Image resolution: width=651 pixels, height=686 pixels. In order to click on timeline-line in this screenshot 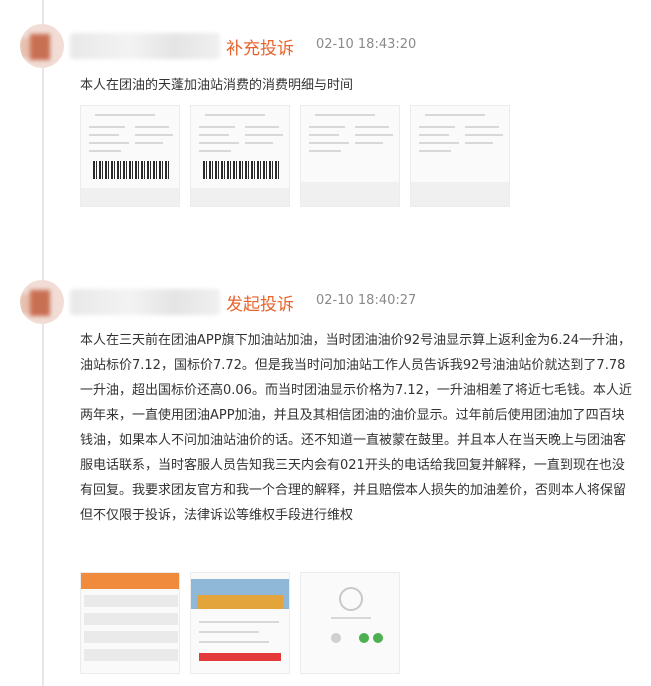, I will do `click(43, 343)`.